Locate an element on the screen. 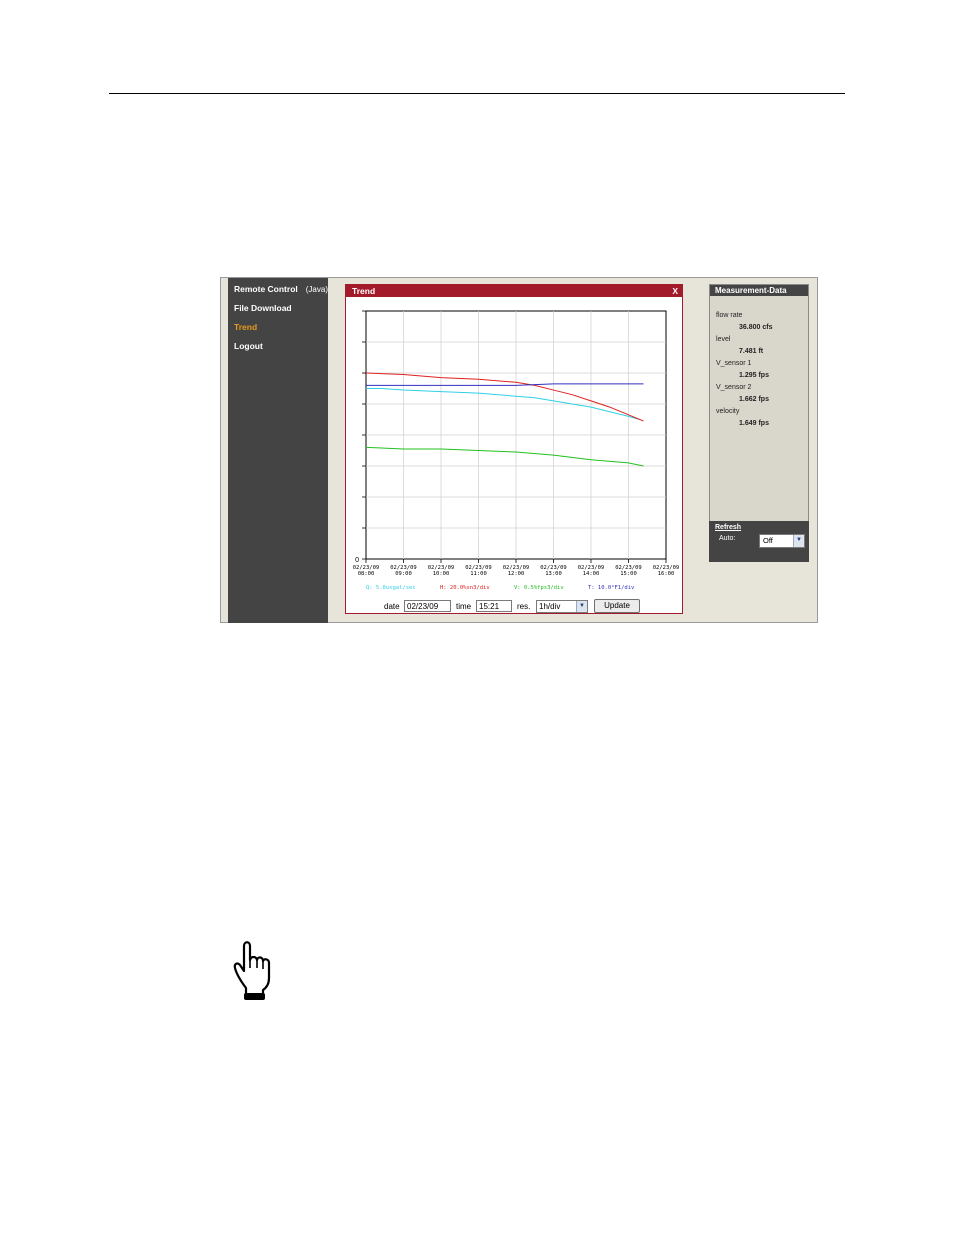 This screenshot has width=954, height=1235. resolution-value: 1h/div is located at coordinates (550, 606).